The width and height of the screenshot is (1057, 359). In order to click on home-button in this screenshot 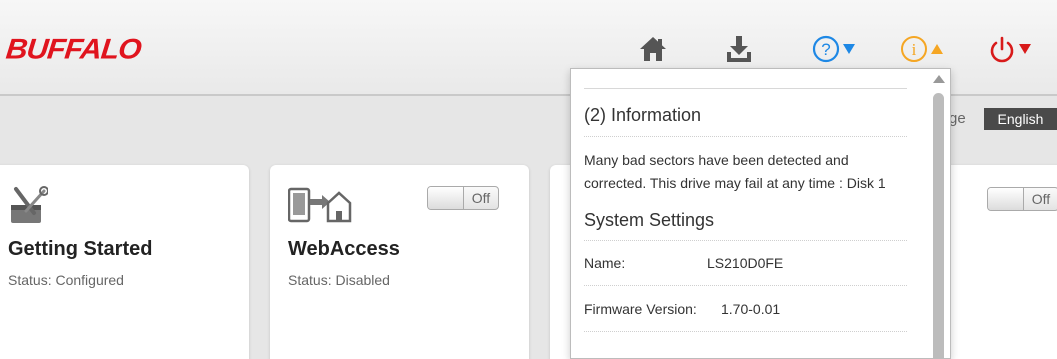, I will do `click(653, 49)`.